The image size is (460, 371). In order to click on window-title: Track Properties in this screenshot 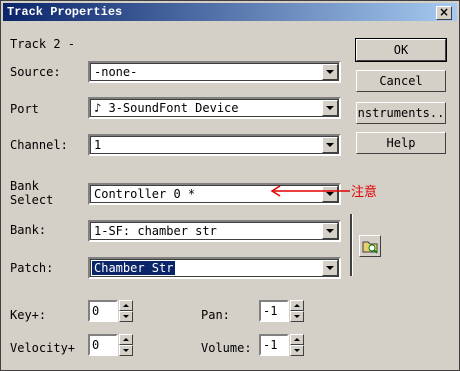, I will do `click(65, 12)`.